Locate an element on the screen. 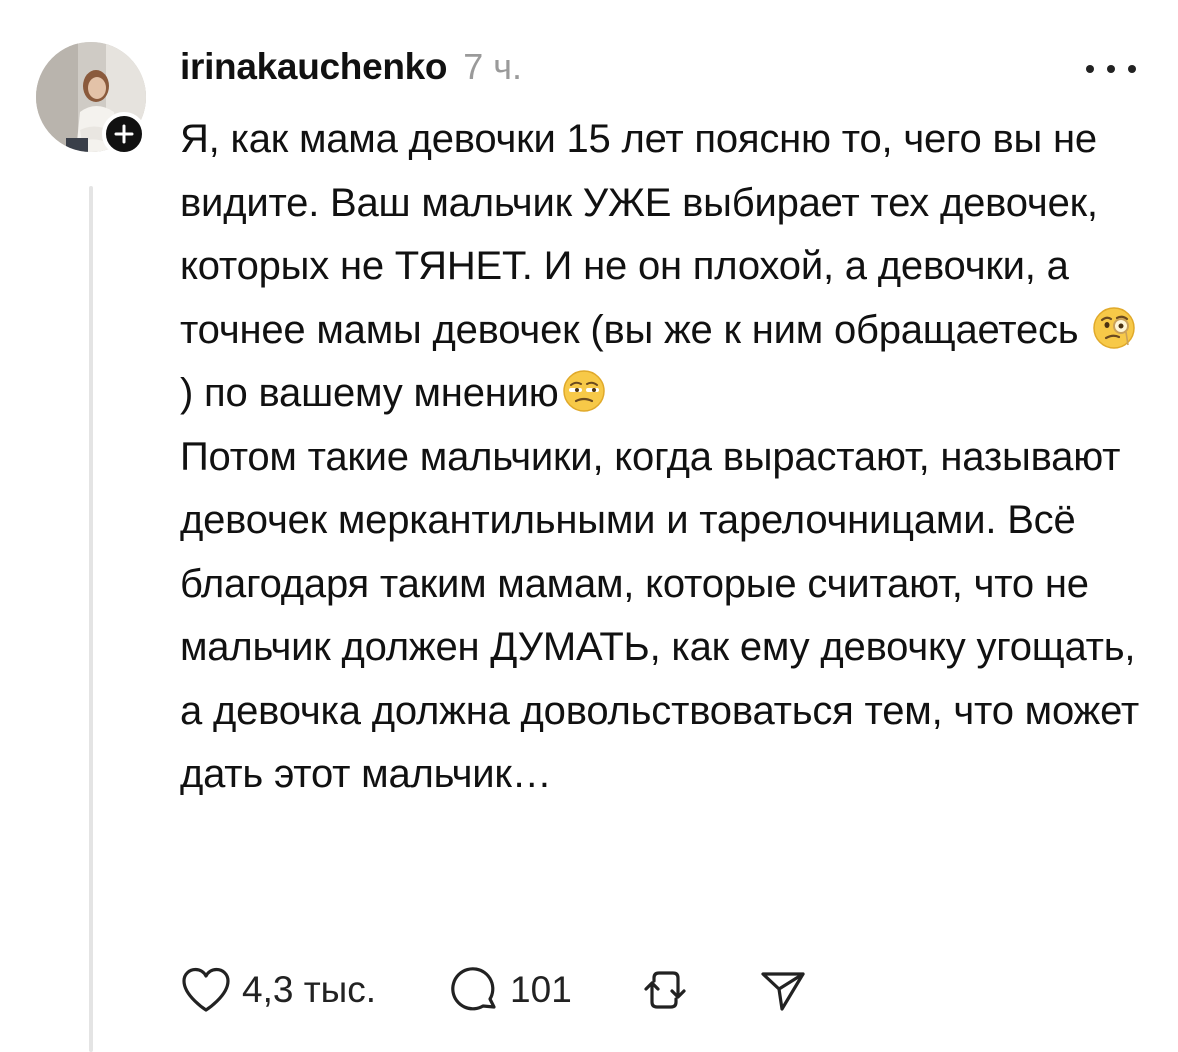 The height and width of the screenshot is (1052, 1178). plus-icon is located at coordinates (124, 134).